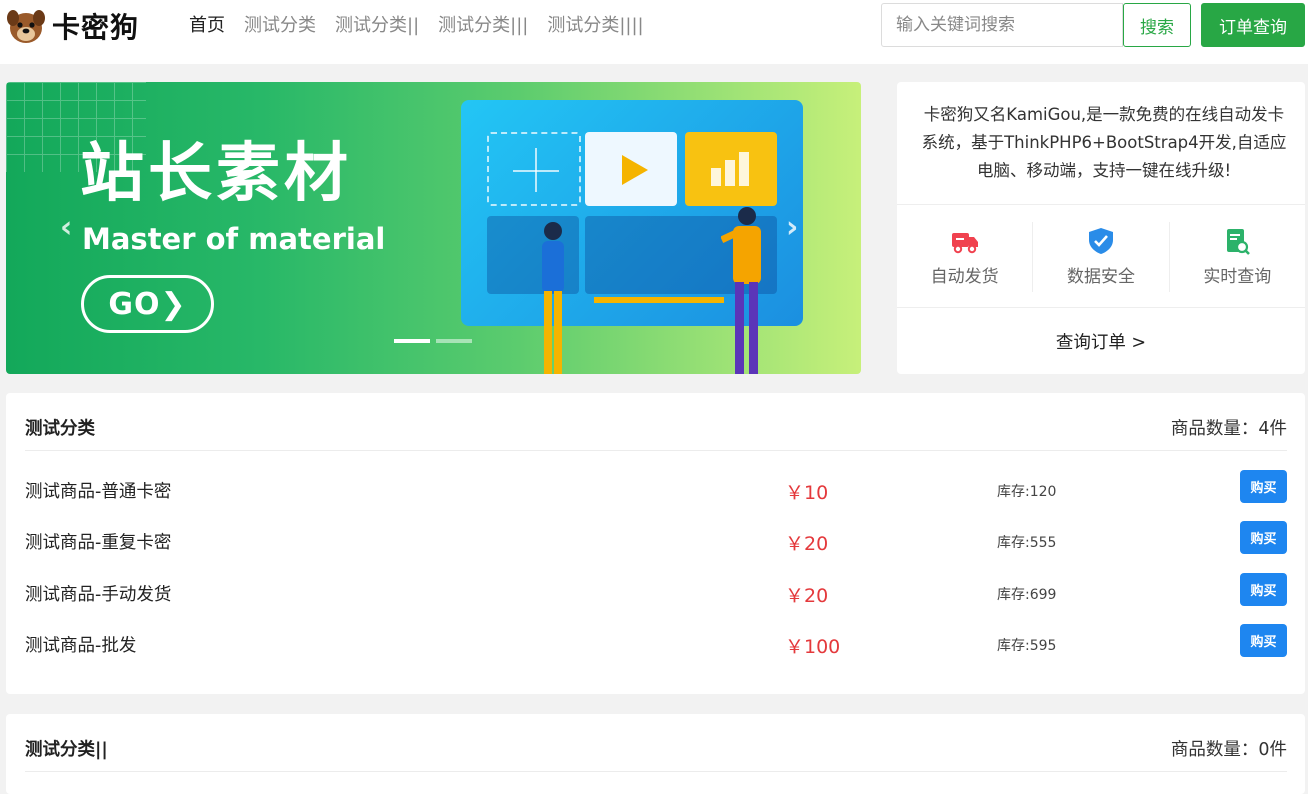 The width and height of the screenshot is (1308, 794). What do you see at coordinates (631, 169) in the screenshot?
I see `play-icon` at bounding box center [631, 169].